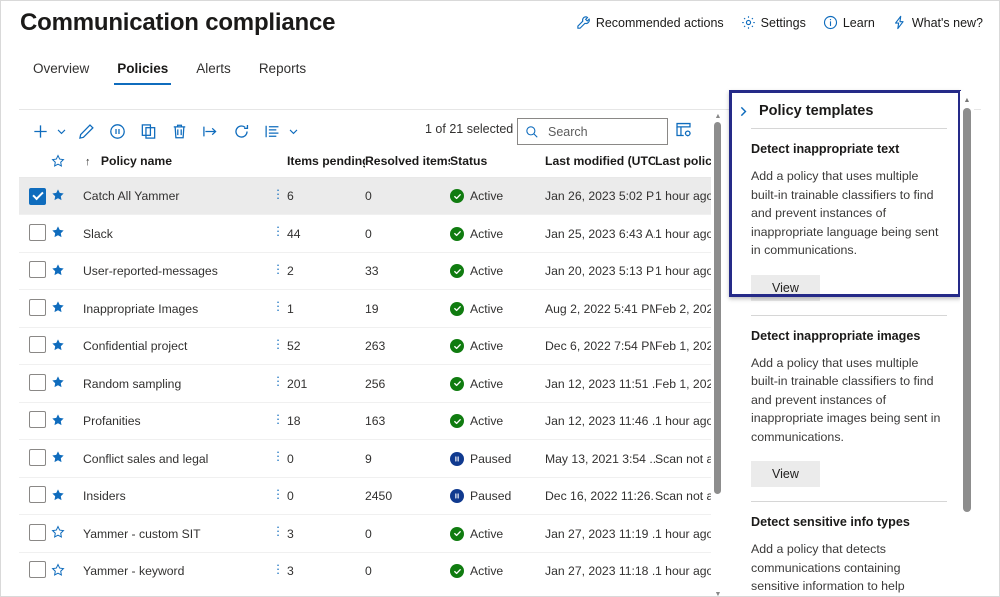  Describe the element at coordinates (718, 354) in the screenshot. I see `table-scrollbar: ▲ ▼` at that location.